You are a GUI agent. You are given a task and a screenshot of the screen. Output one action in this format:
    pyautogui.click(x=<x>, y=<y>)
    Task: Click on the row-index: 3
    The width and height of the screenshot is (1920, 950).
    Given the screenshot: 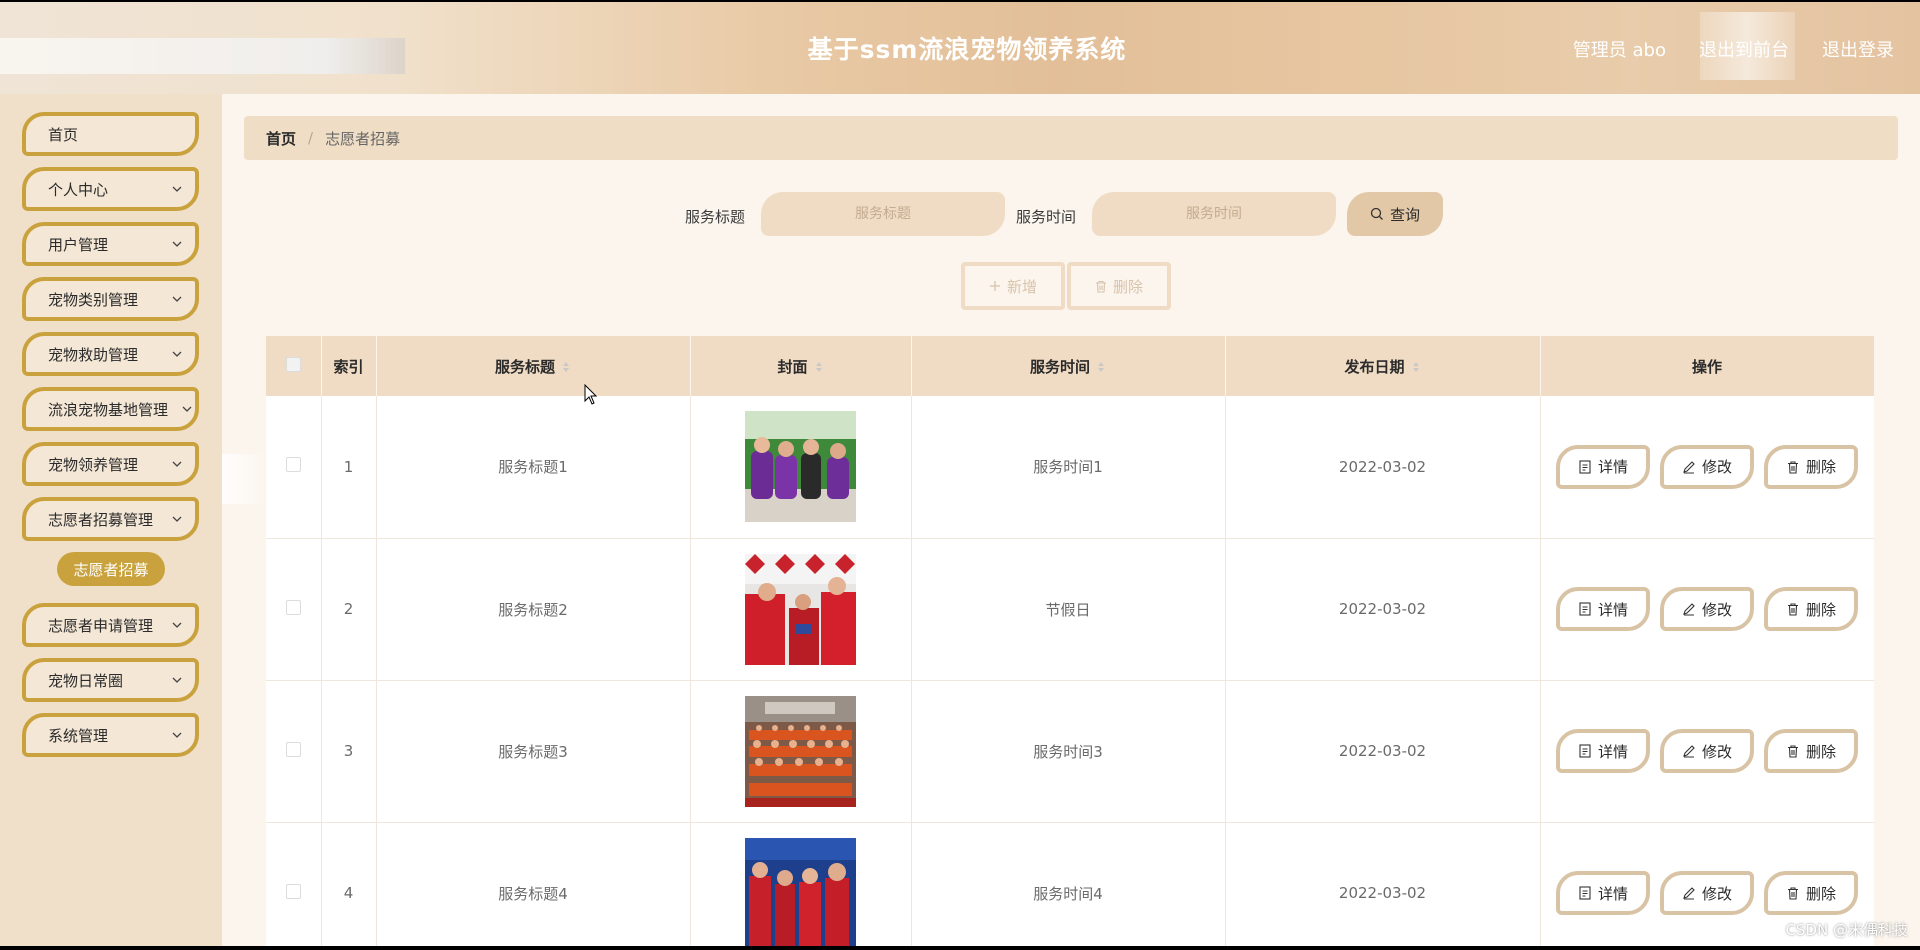 What is the action you would take?
    pyautogui.click(x=349, y=751)
    